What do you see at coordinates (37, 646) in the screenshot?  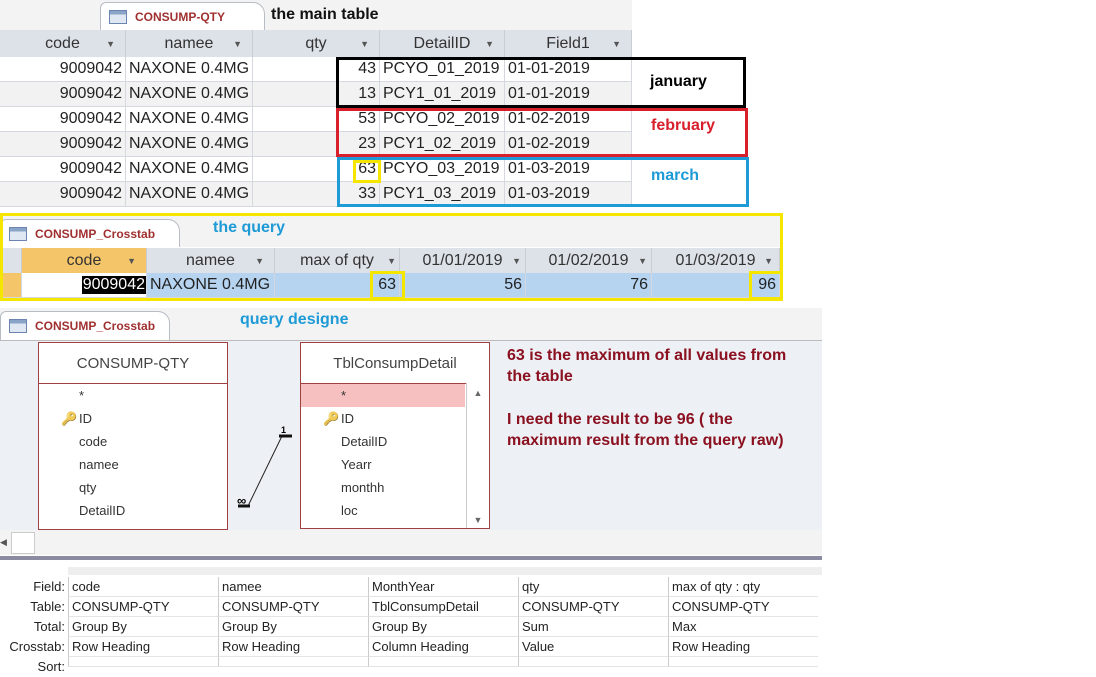 I see `grid-row-label: Crosstab:` at bounding box center [37, 646].